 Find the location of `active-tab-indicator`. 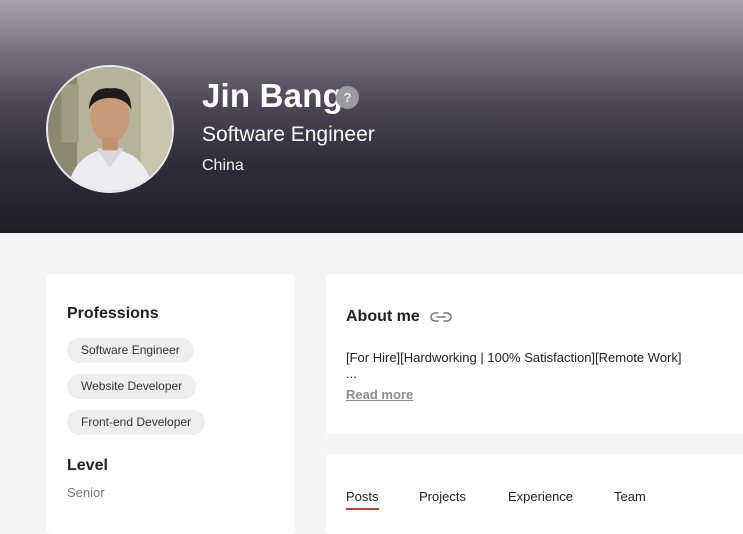

active-tab-indicator is located at coordinates (362, 509).